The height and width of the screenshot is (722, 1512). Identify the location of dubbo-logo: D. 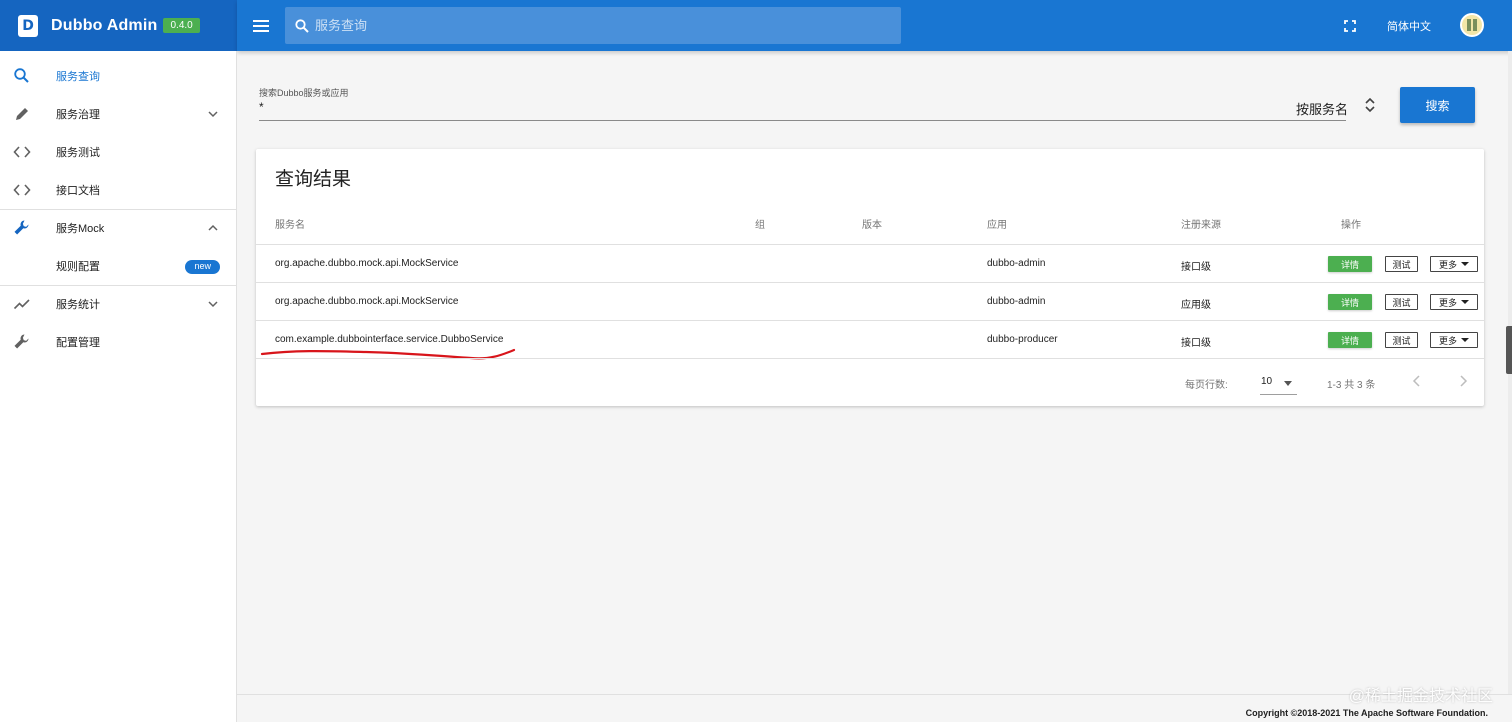
(28, 25).